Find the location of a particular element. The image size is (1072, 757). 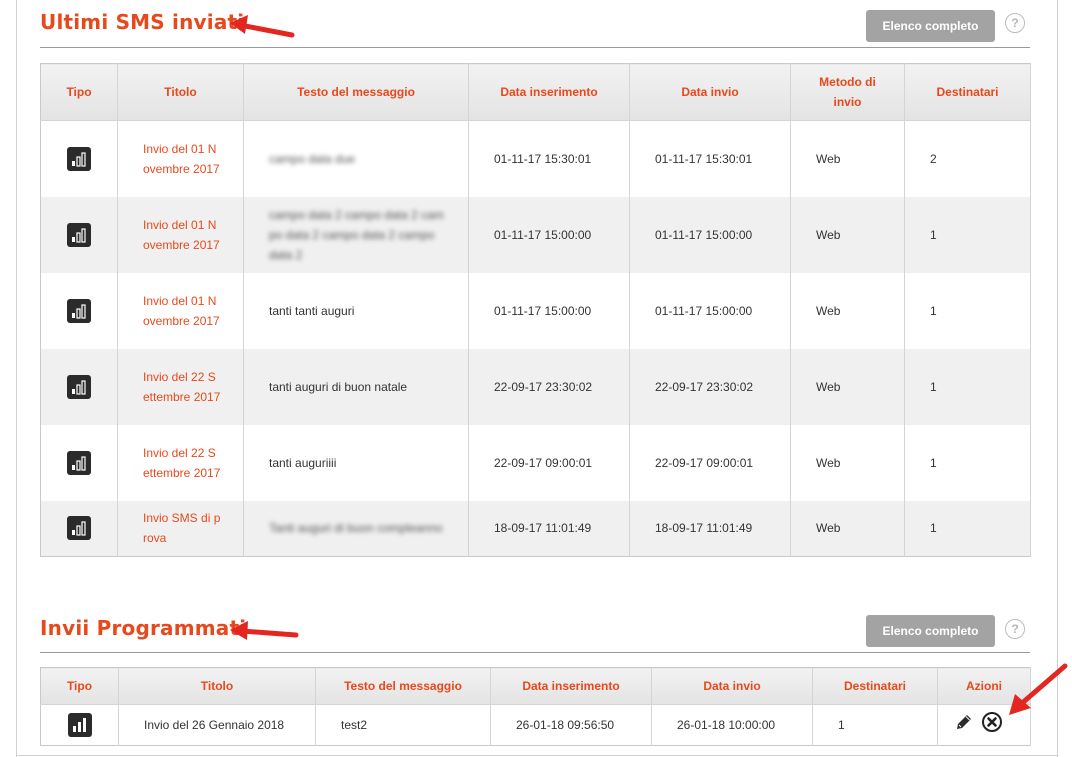

column-header-metodo-label: Metodo di invio is located at coordinates (847, 92).